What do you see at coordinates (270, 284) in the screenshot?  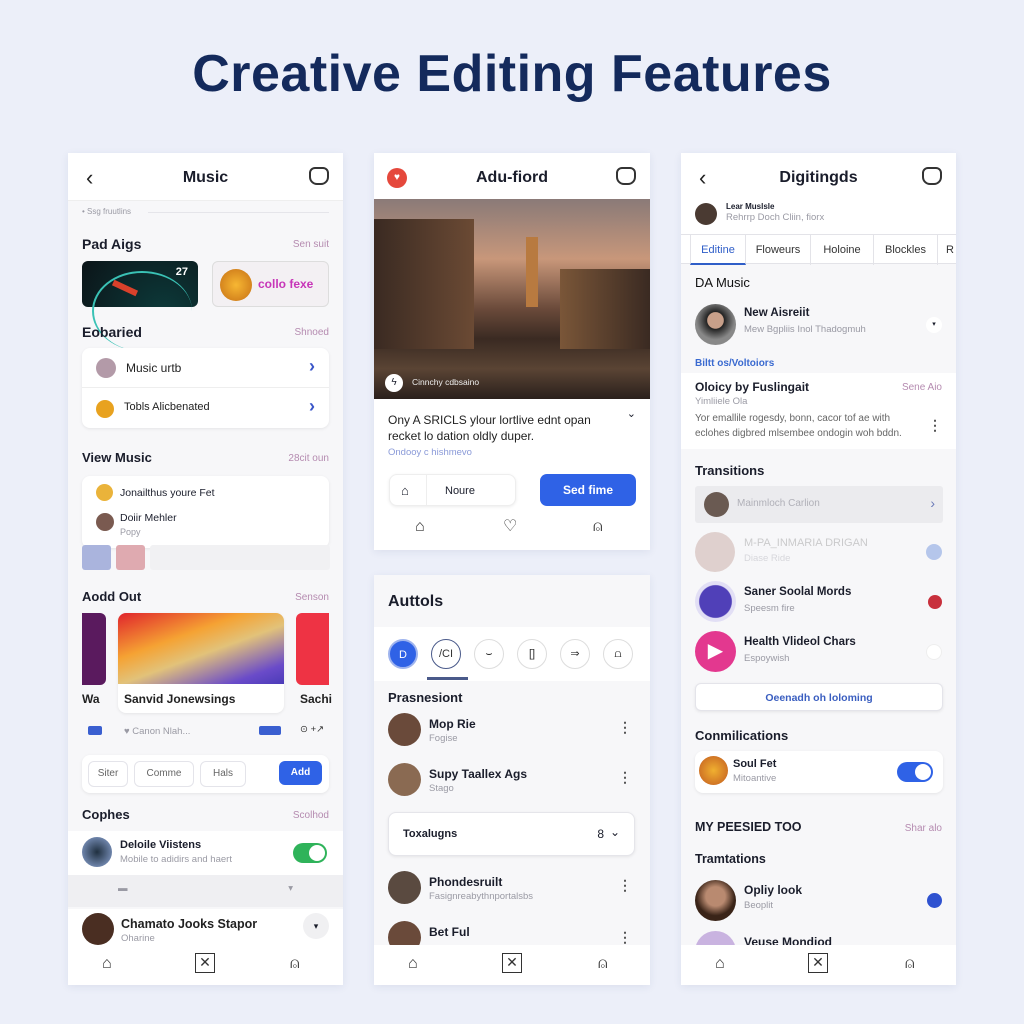 I see `thumbnail-collo: collo fexe` at bounding box center [270, 284].